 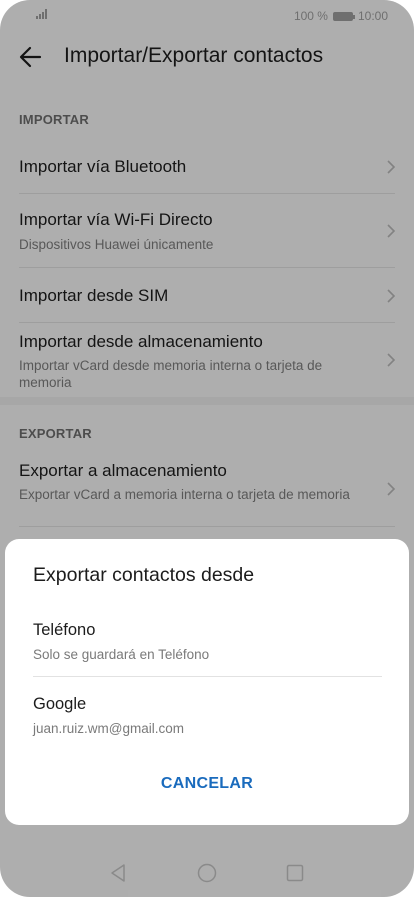 What do you see at coordinates (121, 654) in the screenshot?
I see `option-subtitle: Solo se guardará en Teléfono` at bounding box center [121, 654].